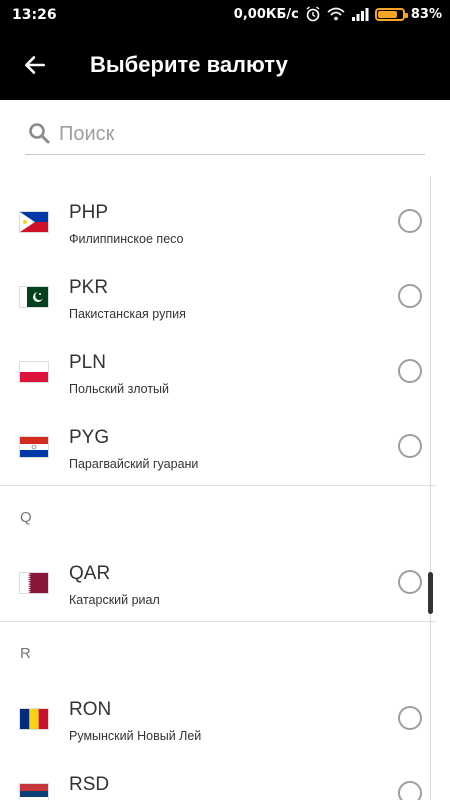 This screenshot has width=450, height=800. What do you see at coordinates (34, 15) in the screenshot?
I see `status-time: 13:26` at bounding box center [34, 15].